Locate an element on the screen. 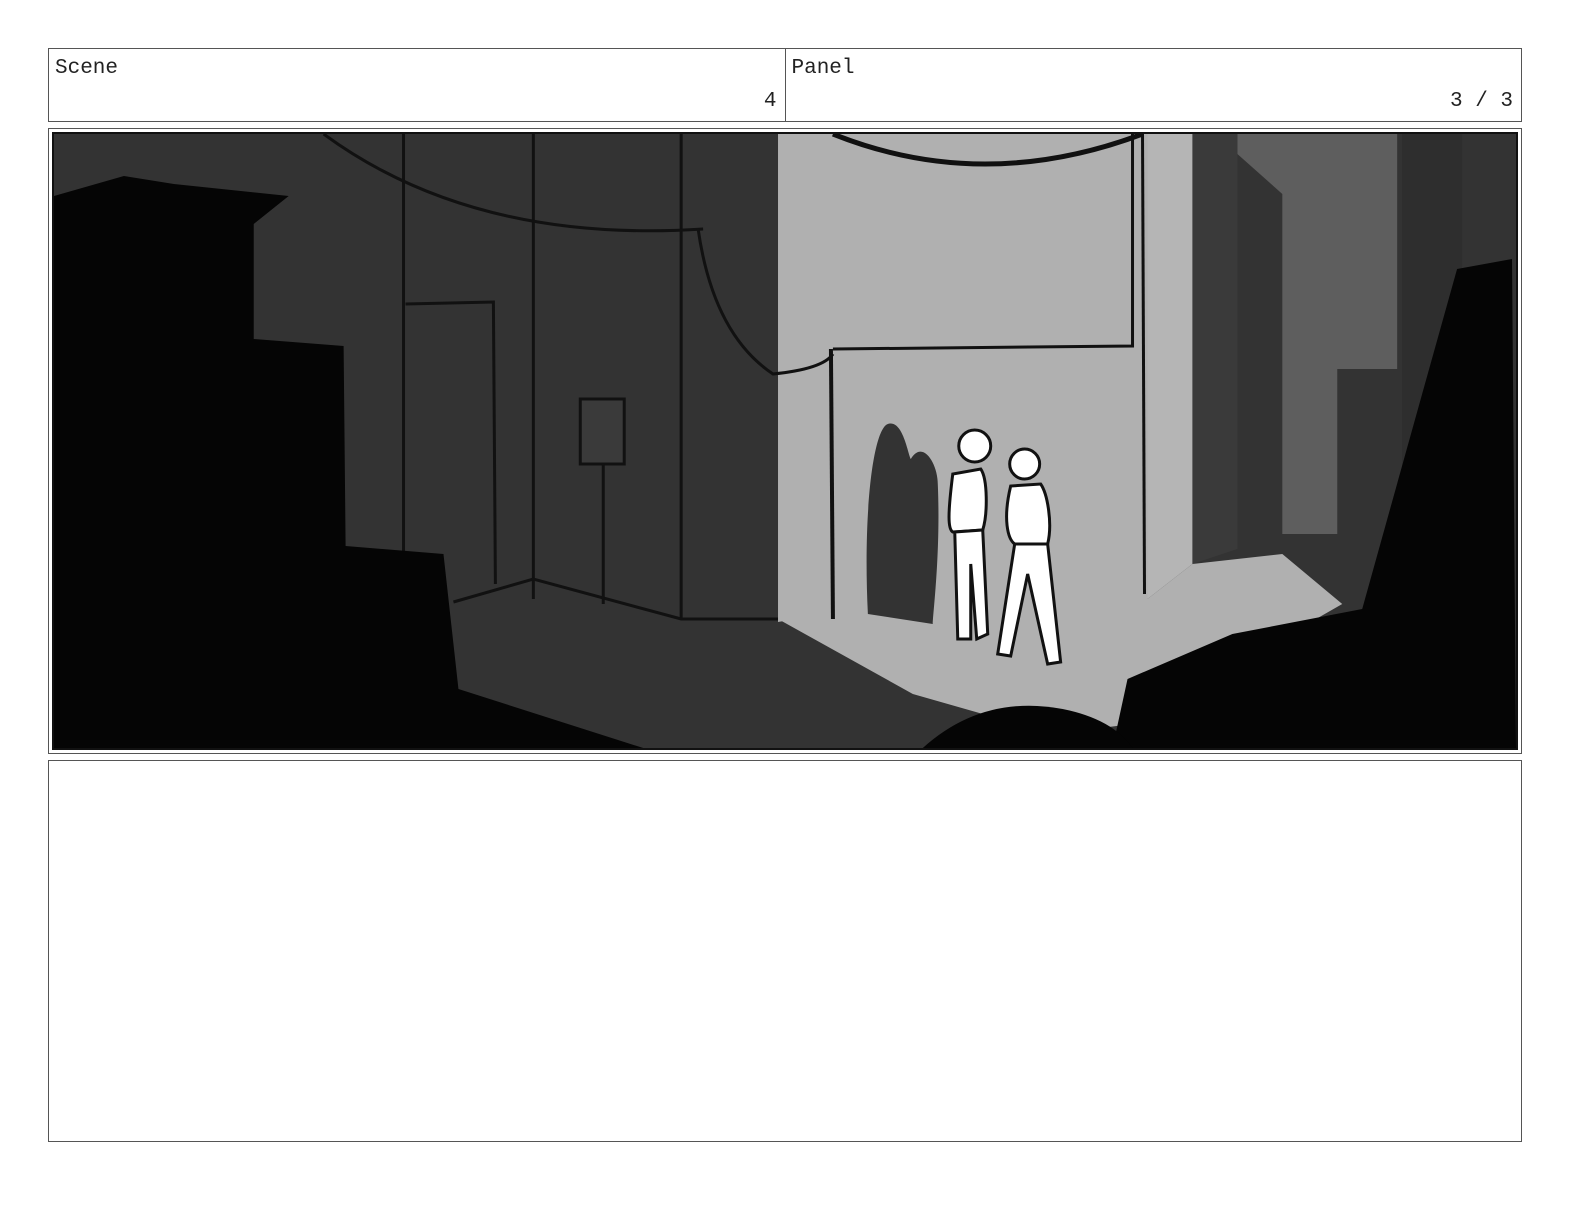  storyboard-header: Scene 4 Panel 3 / 3 is located at coordinates (785, 85).